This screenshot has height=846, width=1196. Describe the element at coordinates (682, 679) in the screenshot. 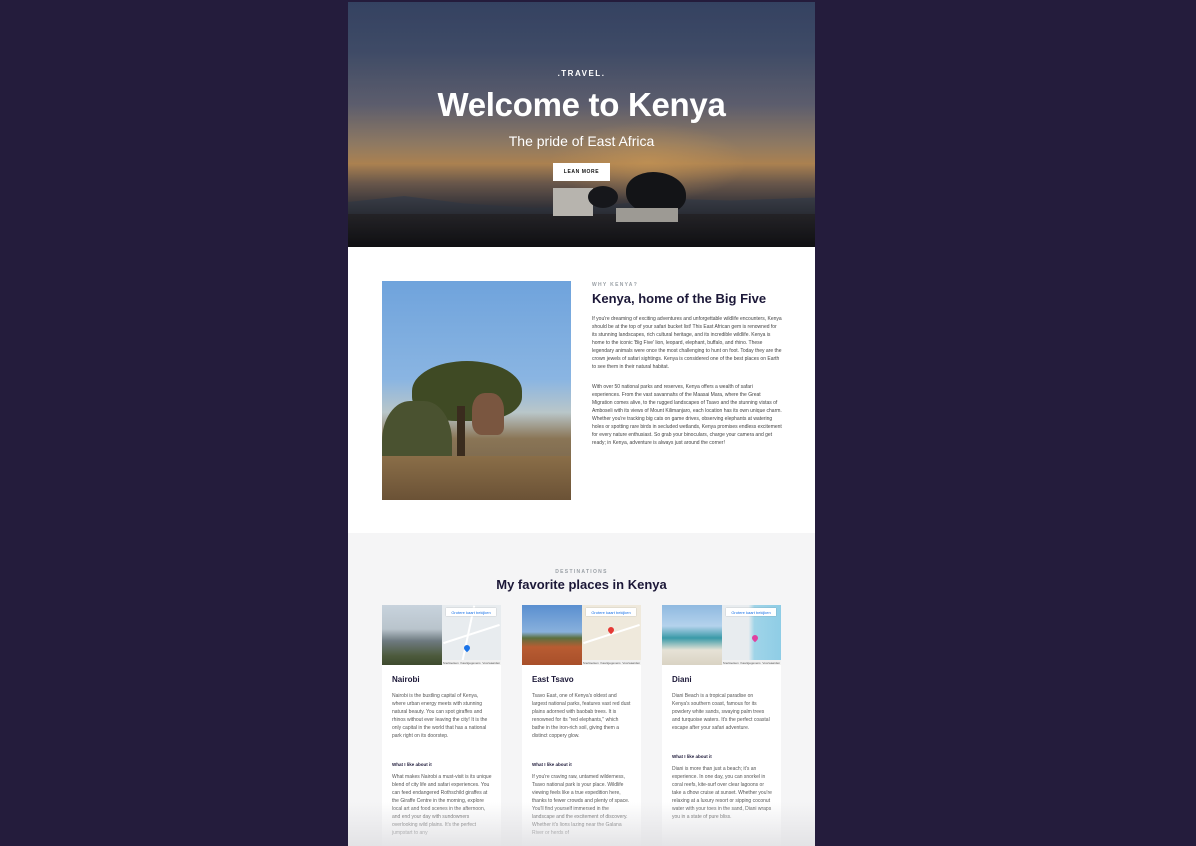

I see `card-name: Diani` at that location.